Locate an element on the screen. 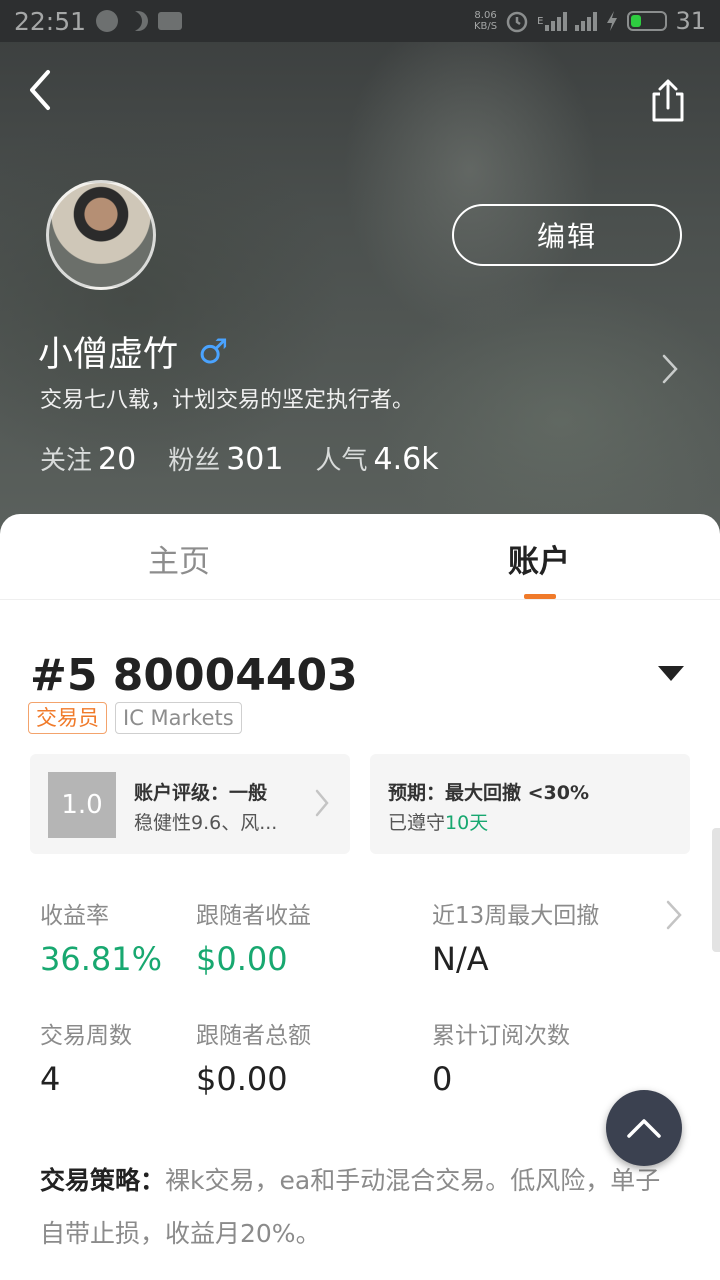 This screenshot has height=1280, width=720. scroll-to-top-button is located at coordinates (644, 1128).